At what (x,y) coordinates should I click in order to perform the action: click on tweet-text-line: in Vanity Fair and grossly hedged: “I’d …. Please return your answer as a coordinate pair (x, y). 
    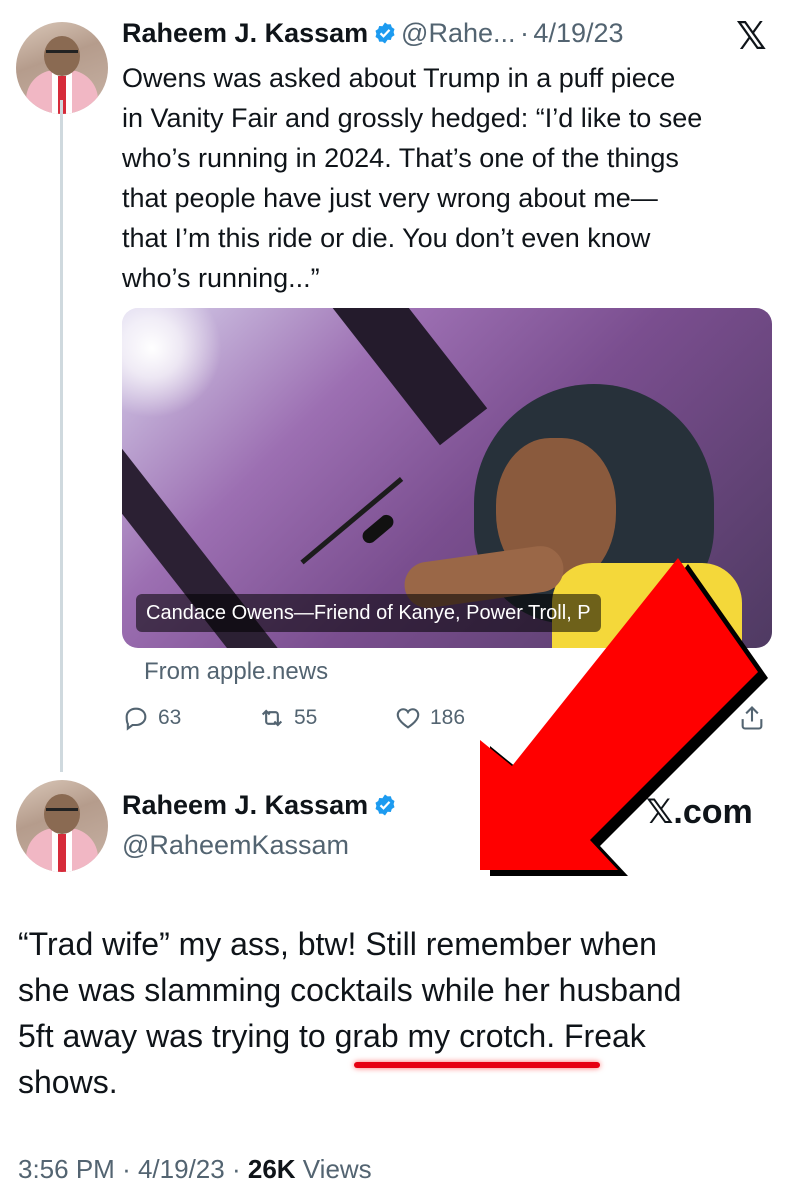
    Looking at the image, I should click on (412, 118).